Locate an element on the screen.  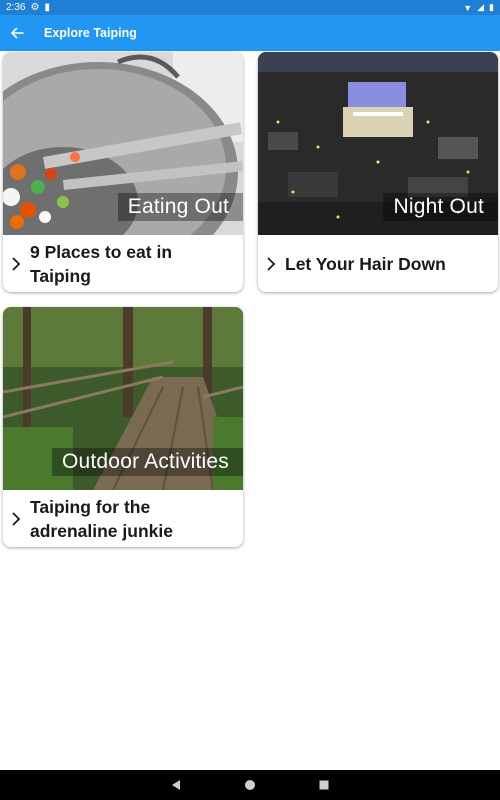
card-footer: Taiping for the adrenaline junkie is located at coordinates (123, 518).